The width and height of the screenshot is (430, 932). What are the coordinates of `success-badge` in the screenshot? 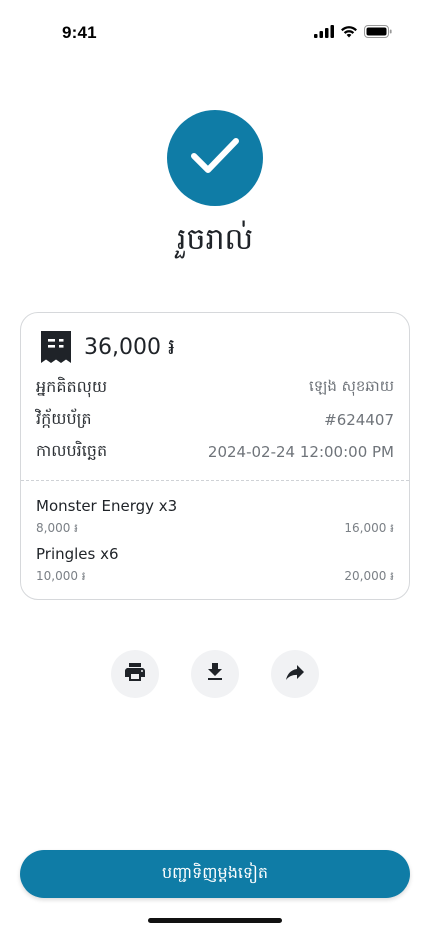 It's located at (215, 158).